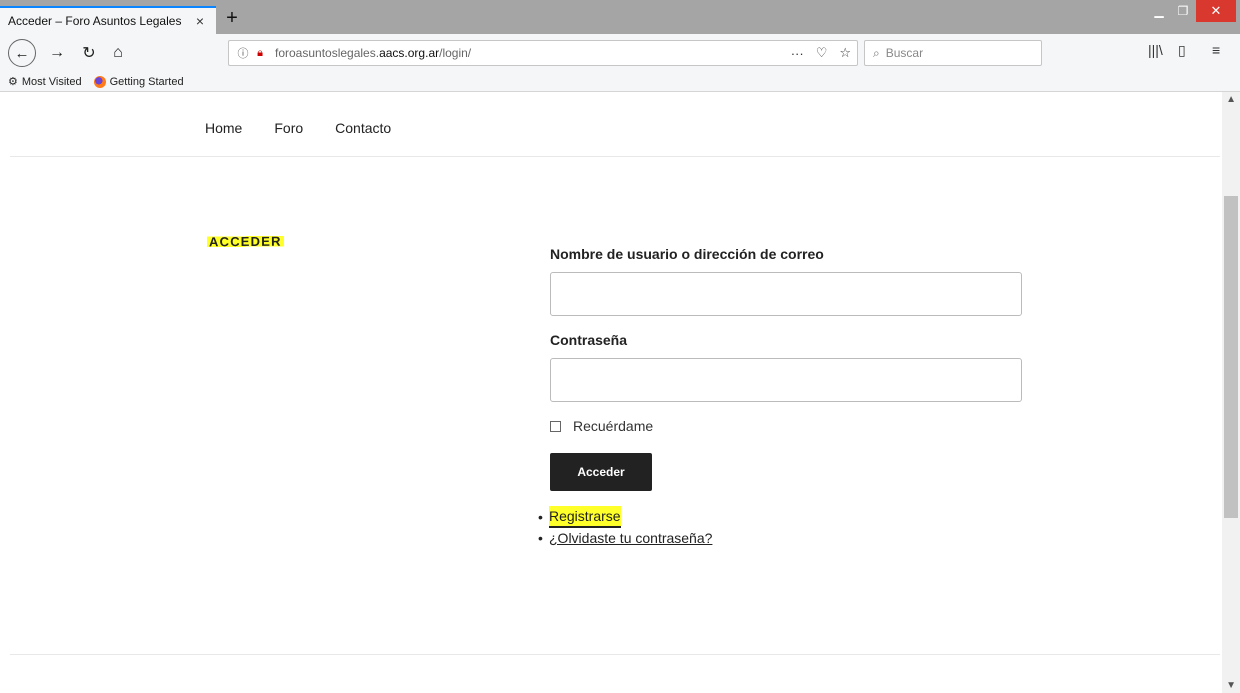  I want to click on active-tab: Acceder – Foro Asuntos Legales ×, so click(108, 20).